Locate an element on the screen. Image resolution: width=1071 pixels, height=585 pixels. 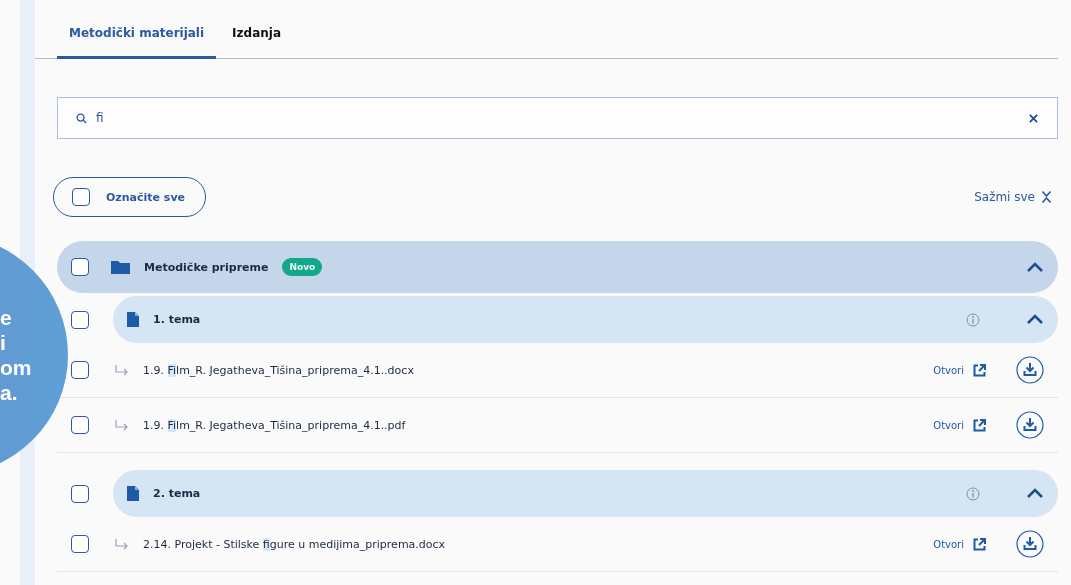
file-name: 2.14. Projekt - Stilske figure u medijima_priprema.docx is located at coordinates (294, 544).